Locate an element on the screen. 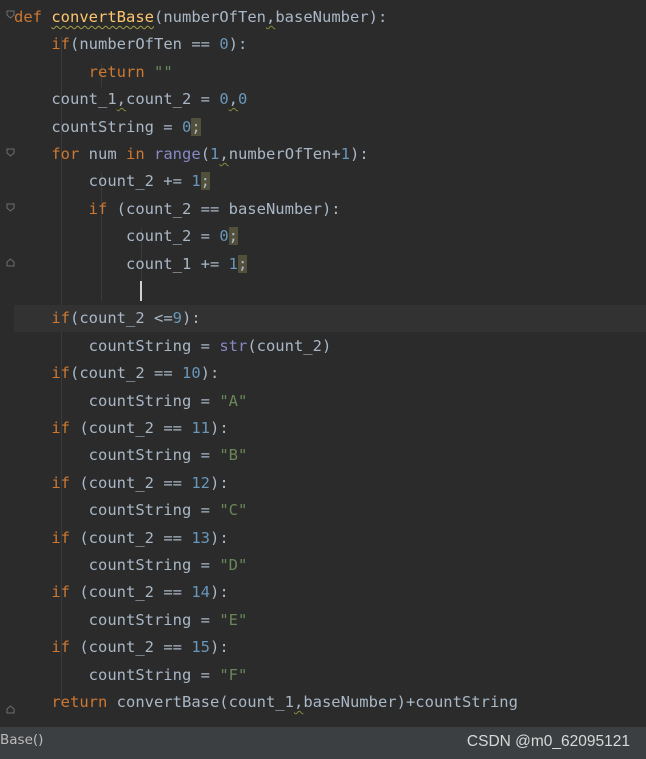 Image resolution: width=646 pixels, height=759 pixels. breadcrumb: Base() is located at coordinates (21, 740).